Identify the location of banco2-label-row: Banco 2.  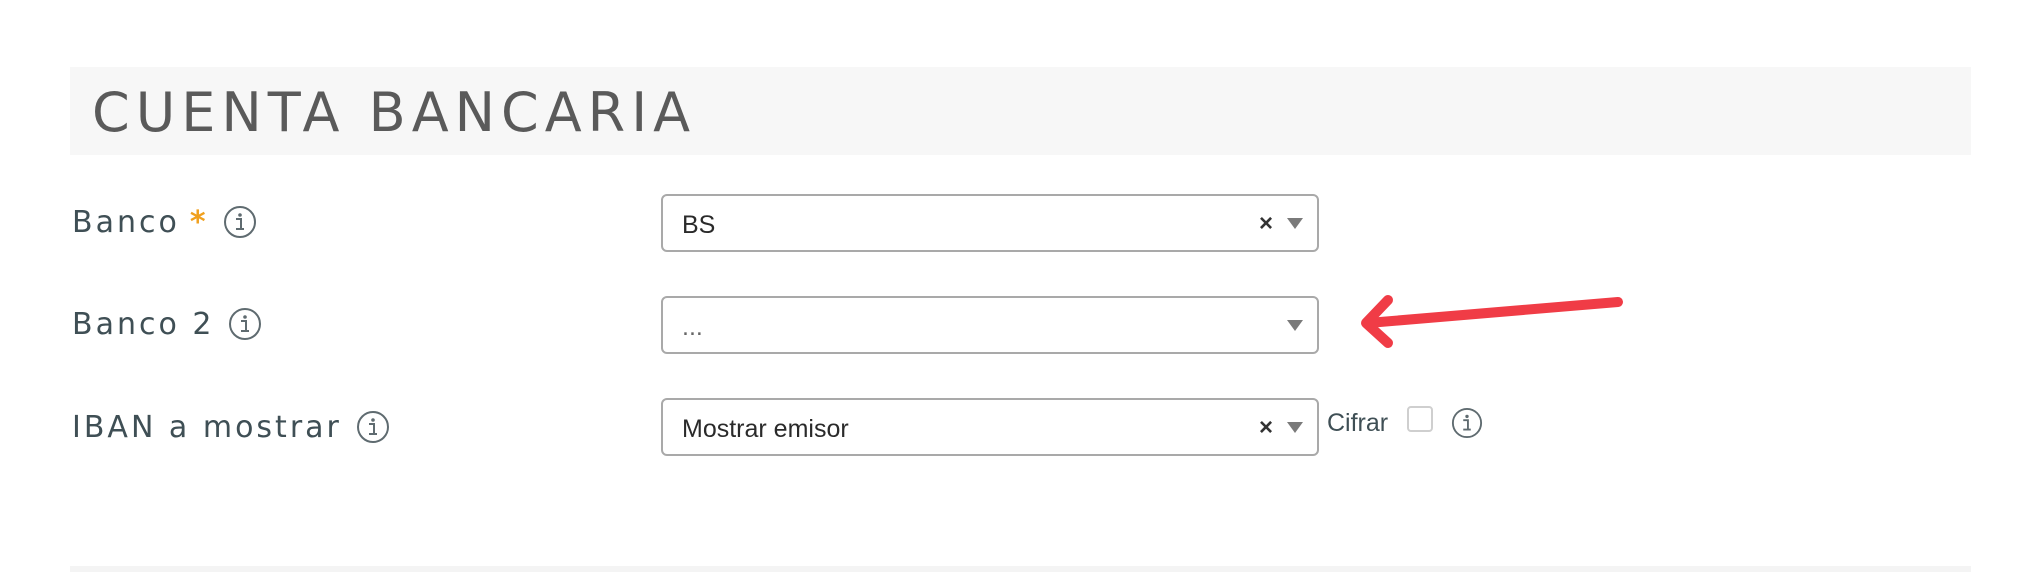
(167, 324).